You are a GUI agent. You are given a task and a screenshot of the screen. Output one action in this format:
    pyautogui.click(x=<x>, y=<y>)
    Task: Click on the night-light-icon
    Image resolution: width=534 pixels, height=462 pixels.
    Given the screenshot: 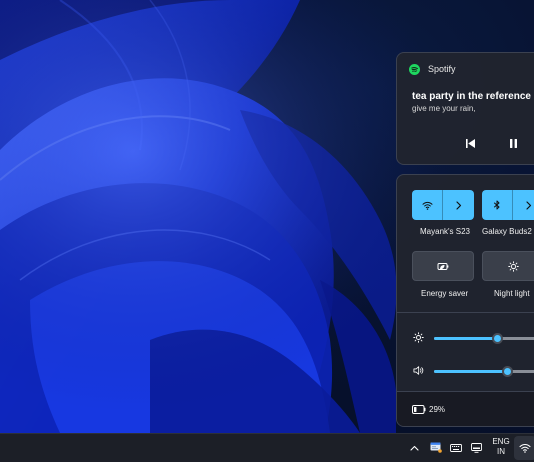 What is the action you would take?
    pyautogui.click(x=513, y=266)
    